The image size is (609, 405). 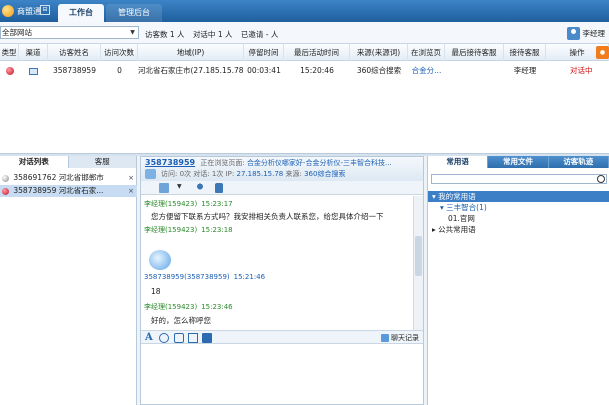 I want to click on tab-visitor-track: 访客轨迹, so click(x=579, y=162).